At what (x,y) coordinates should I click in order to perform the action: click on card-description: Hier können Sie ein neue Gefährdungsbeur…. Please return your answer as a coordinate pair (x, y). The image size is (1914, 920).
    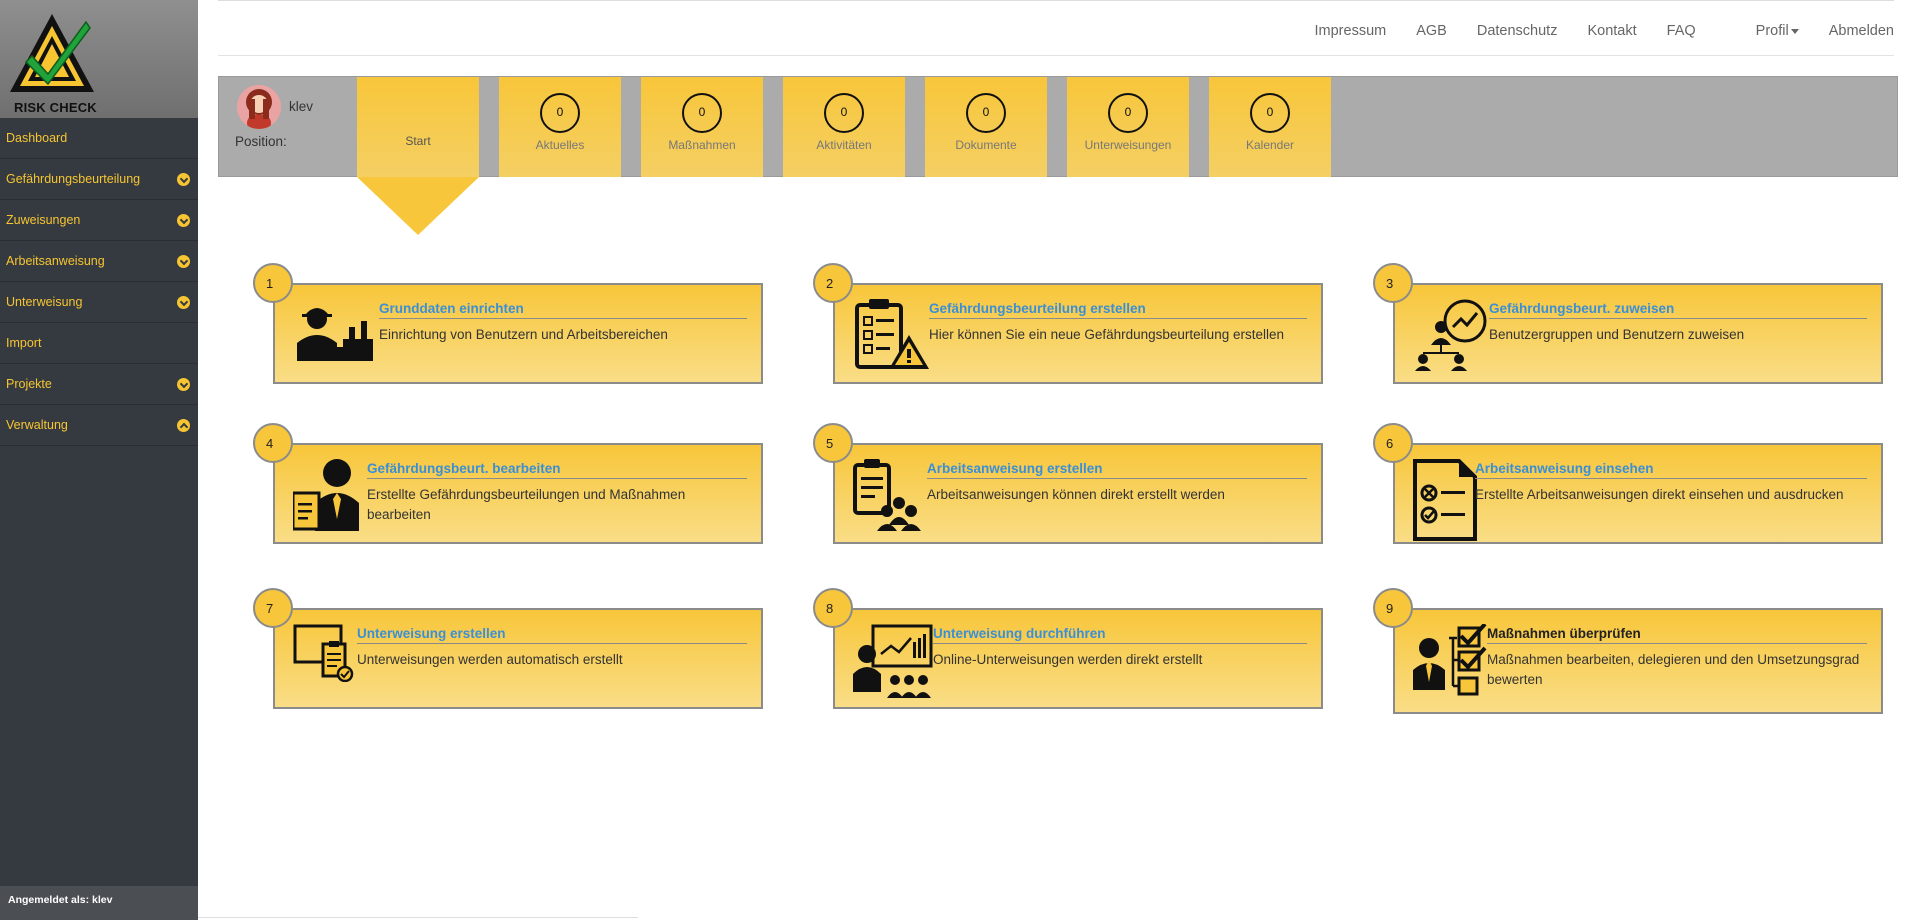
    Looking at the image, I should click on (1106, 334).